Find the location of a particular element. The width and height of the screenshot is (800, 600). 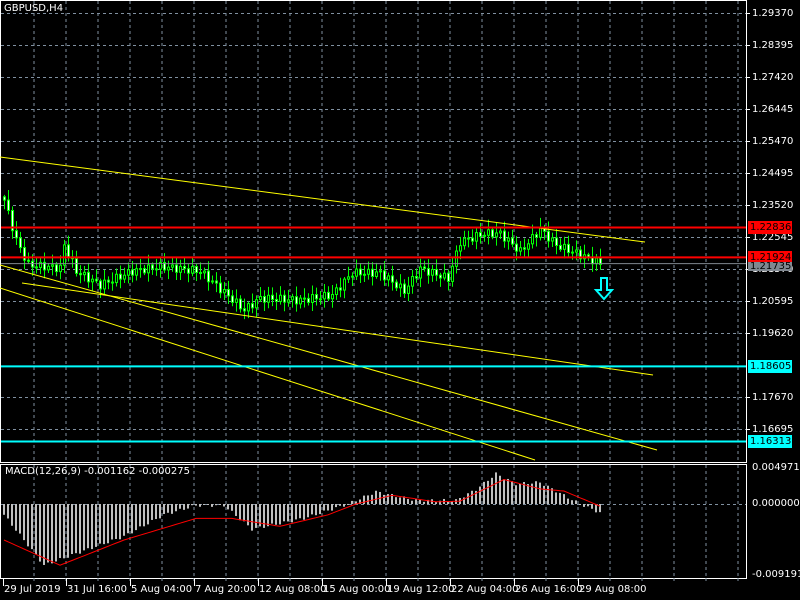

time-label: 26 Aug 16:00 is located at coordinates (549, 589).